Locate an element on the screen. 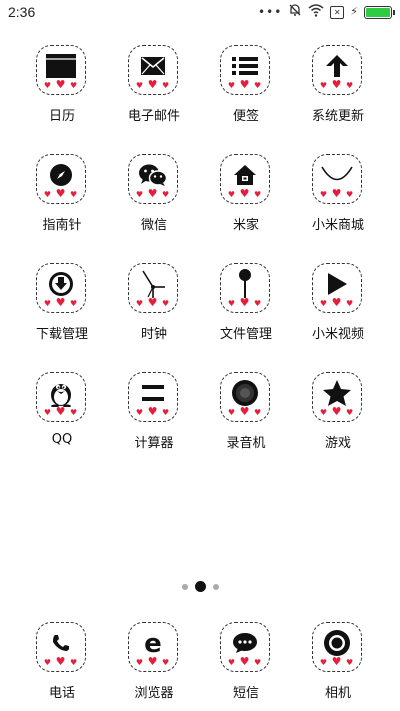  battery-fill is located at coordinates (378, 12).